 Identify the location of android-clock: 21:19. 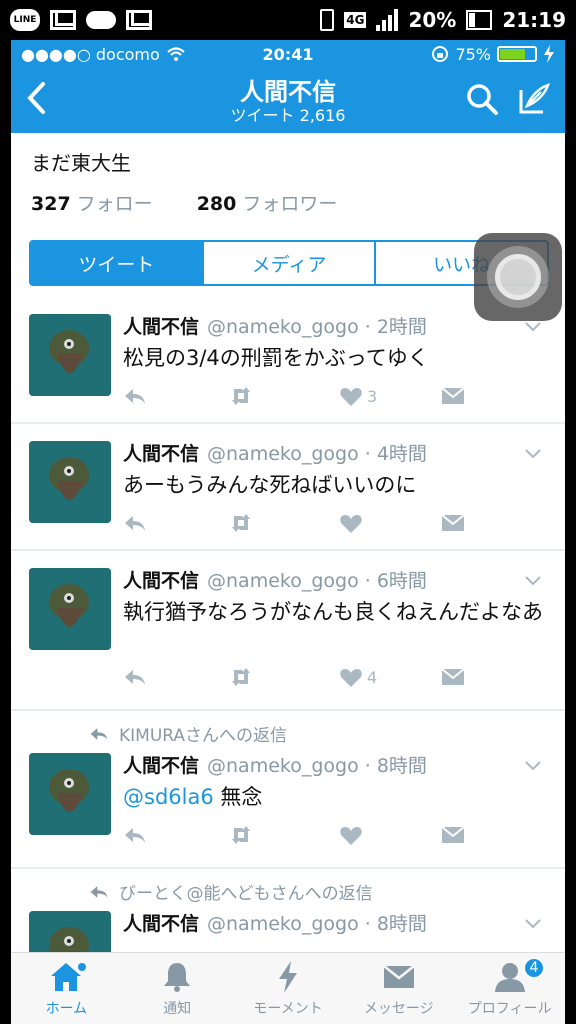
(534, 20).